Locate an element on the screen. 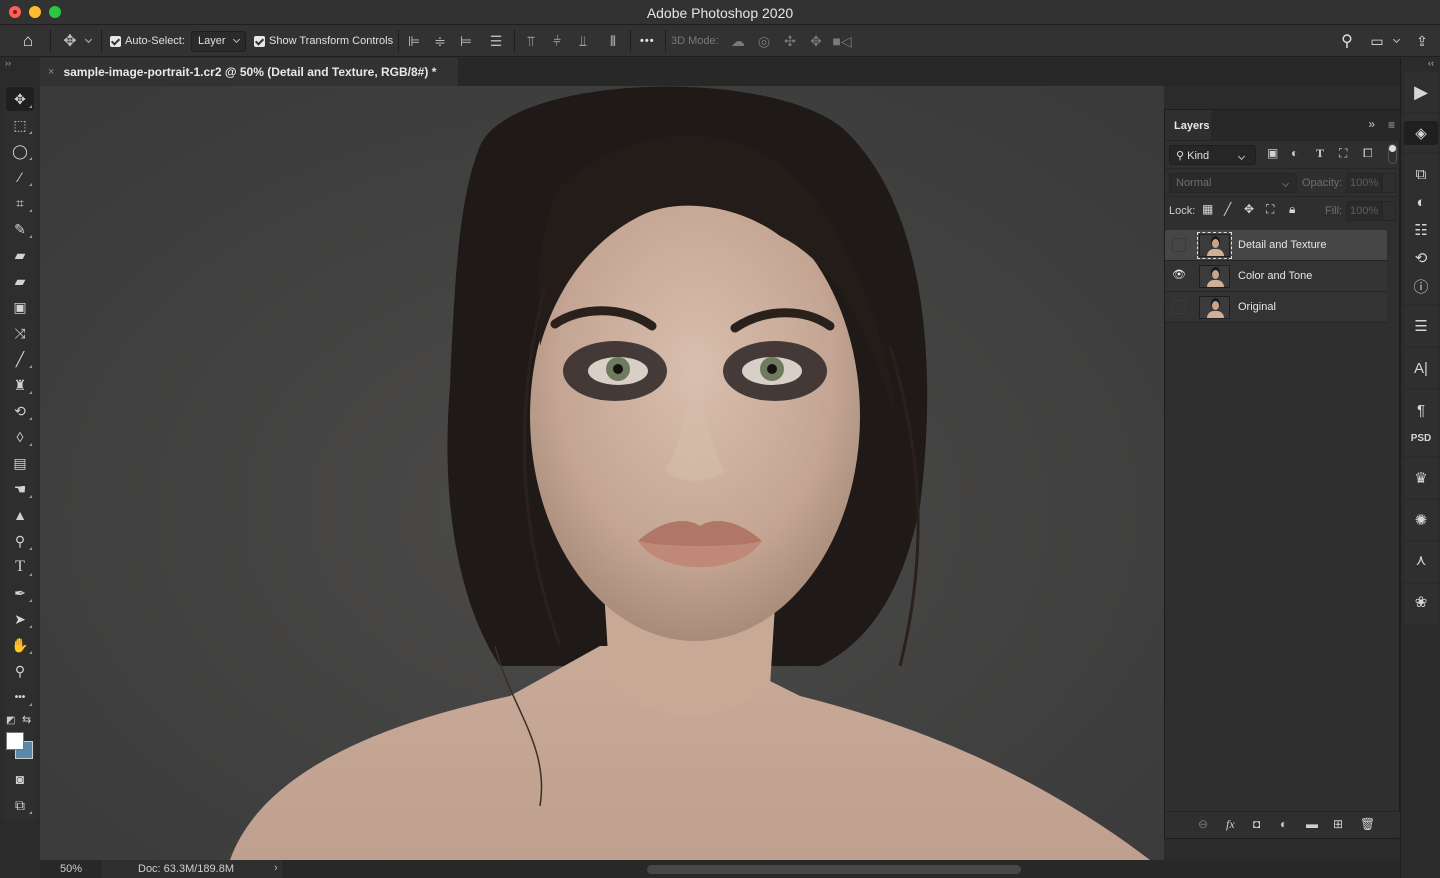 The image size is (1440, 878). fill-slider-button is located at coordinates (1389, 211).